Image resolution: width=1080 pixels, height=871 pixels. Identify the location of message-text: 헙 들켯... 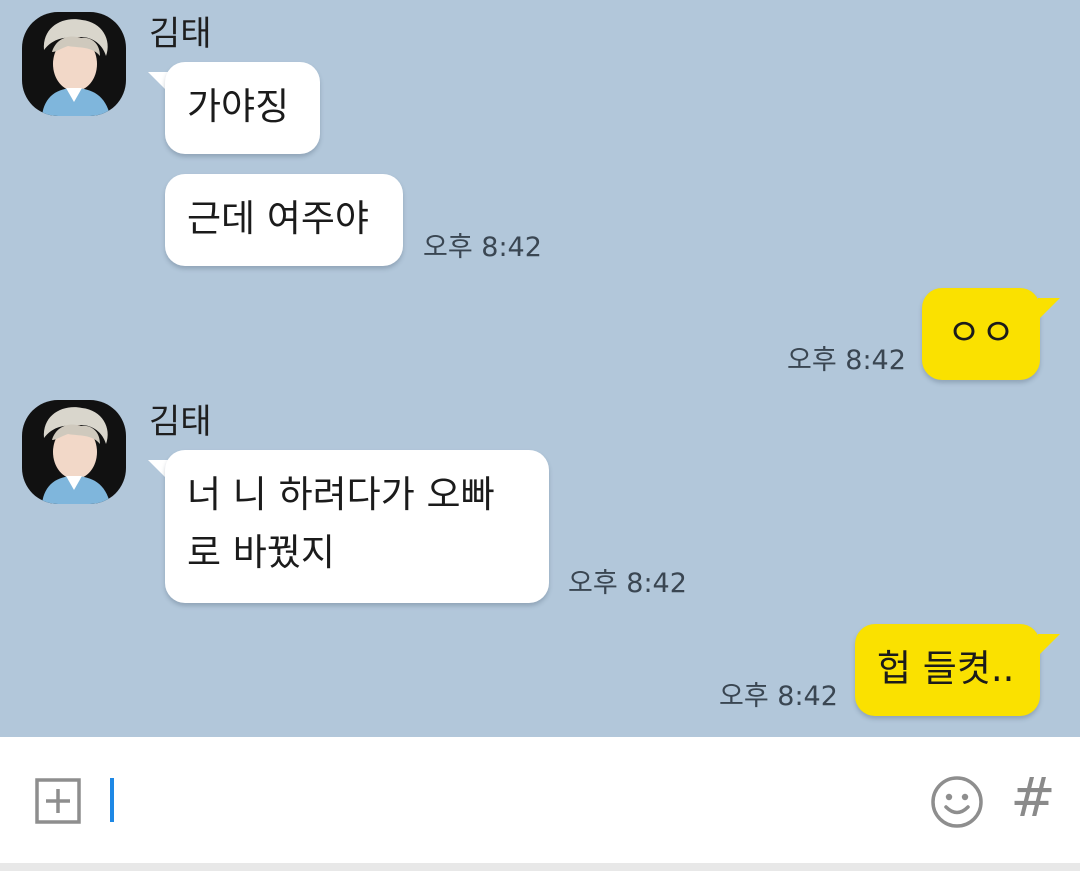
(946, 668).